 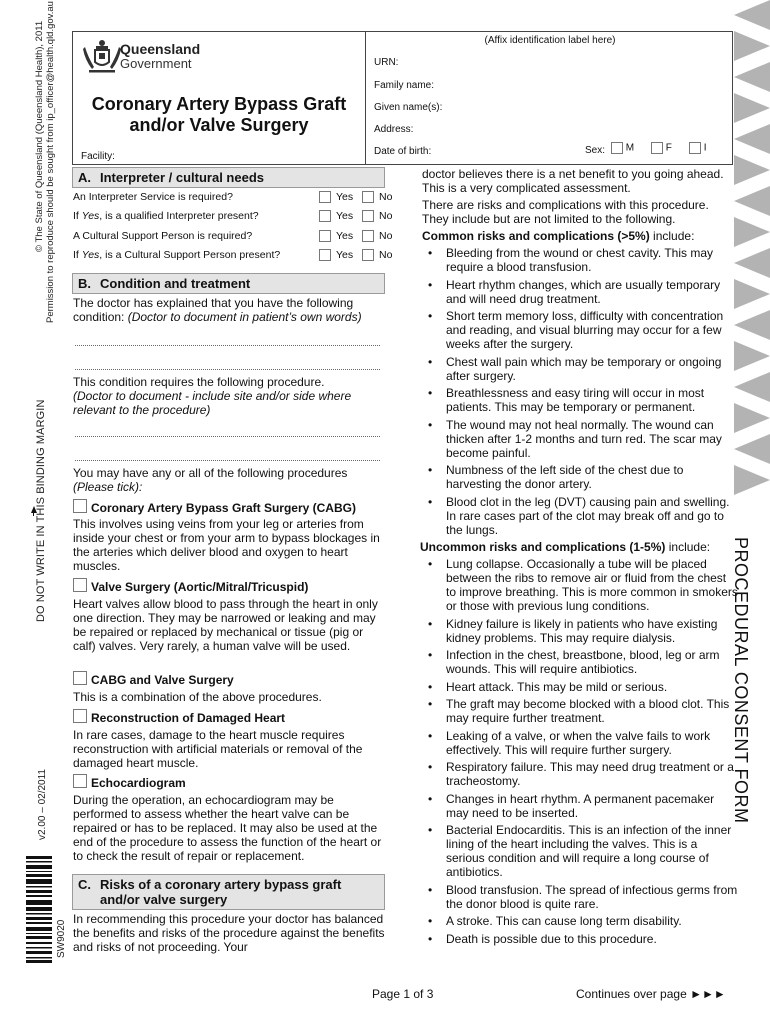 I want to click on risk-item: Death is possible due to this procedure., so click(x=580, y=939).